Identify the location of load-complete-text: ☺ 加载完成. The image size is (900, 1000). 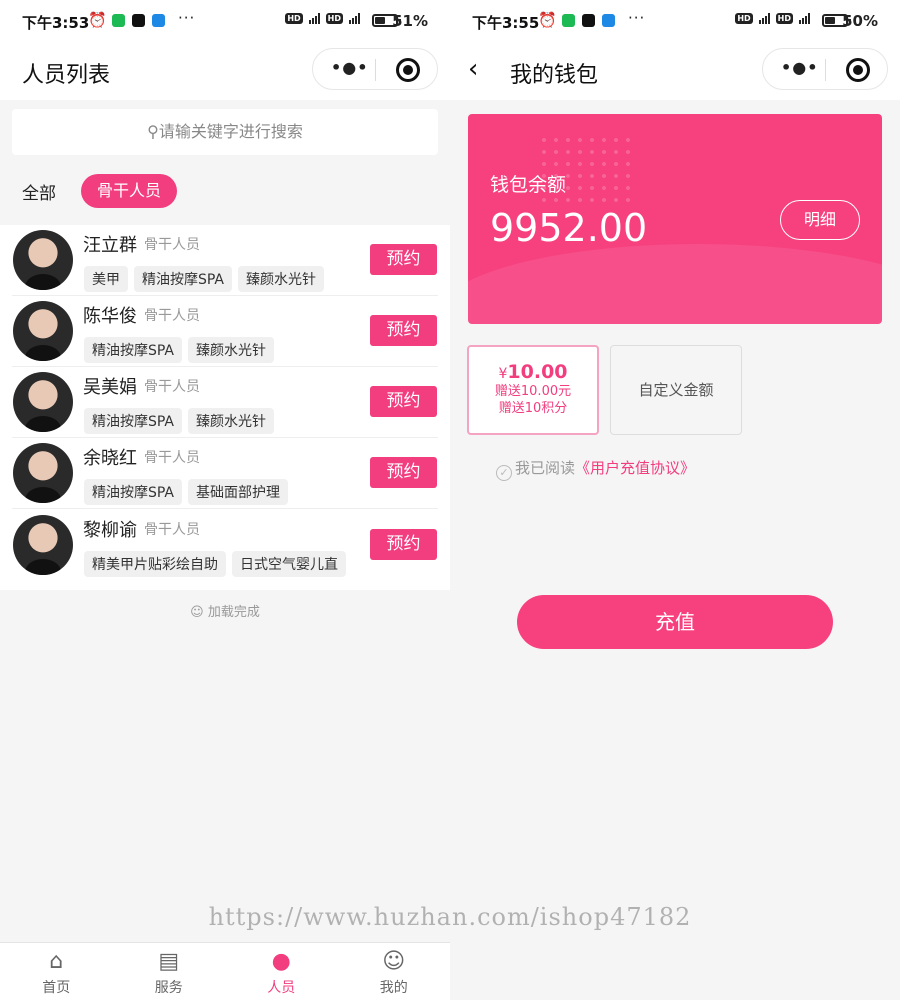
(225, 612).